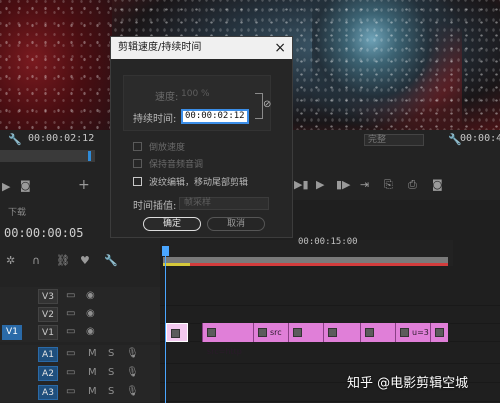 This screenshot has width=500, height=403. What do you see at coordinates (89, 156) in the screenshot?
I see `source-playhead` at bounding box center [89, 156].